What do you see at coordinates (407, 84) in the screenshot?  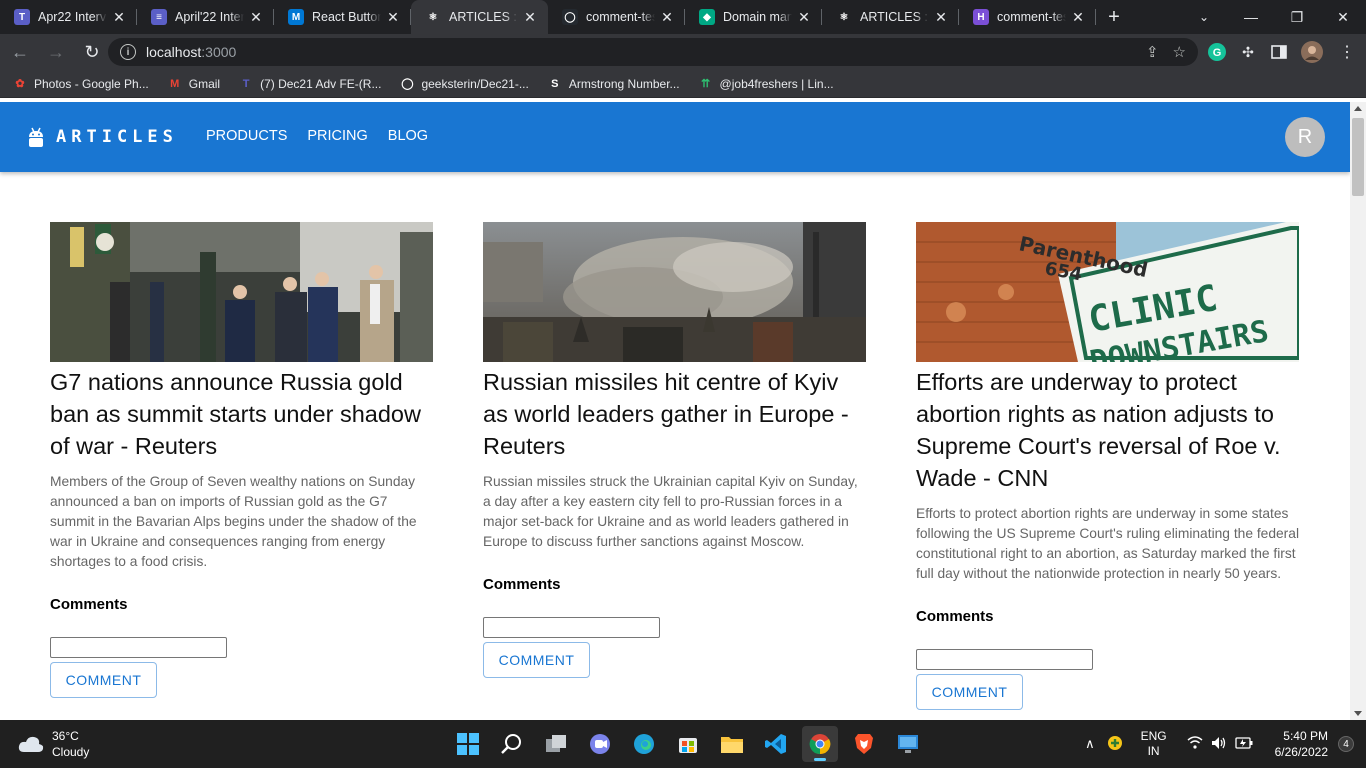 I see `bookmark-favicon-icon: ◯` at bounding box center [407, 84].